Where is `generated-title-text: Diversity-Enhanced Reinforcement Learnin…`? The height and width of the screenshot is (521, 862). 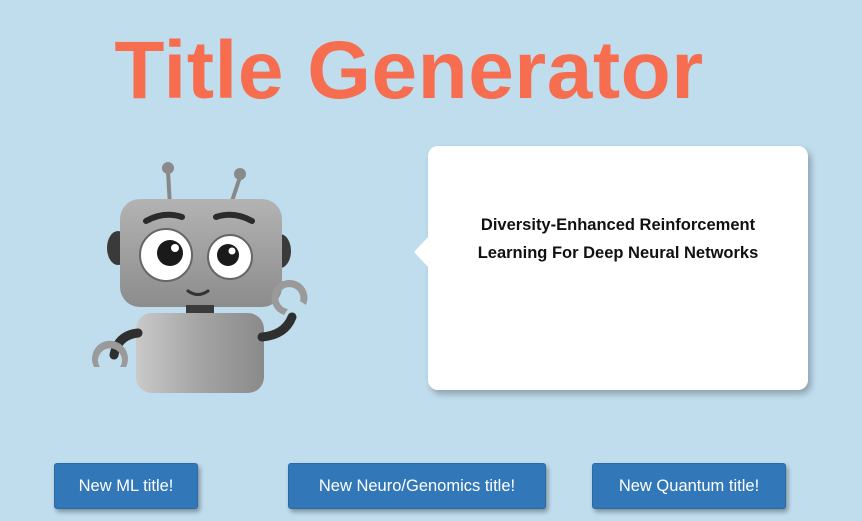 generated-title-text: Diversity-Enhanced Reinforcement Learnin… is located at coordinates (618, 239).